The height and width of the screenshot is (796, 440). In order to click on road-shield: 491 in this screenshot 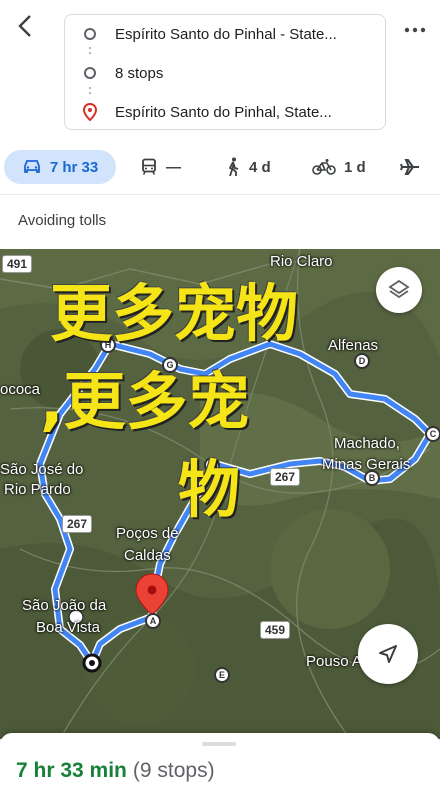, I will do `click(17, 264)`.